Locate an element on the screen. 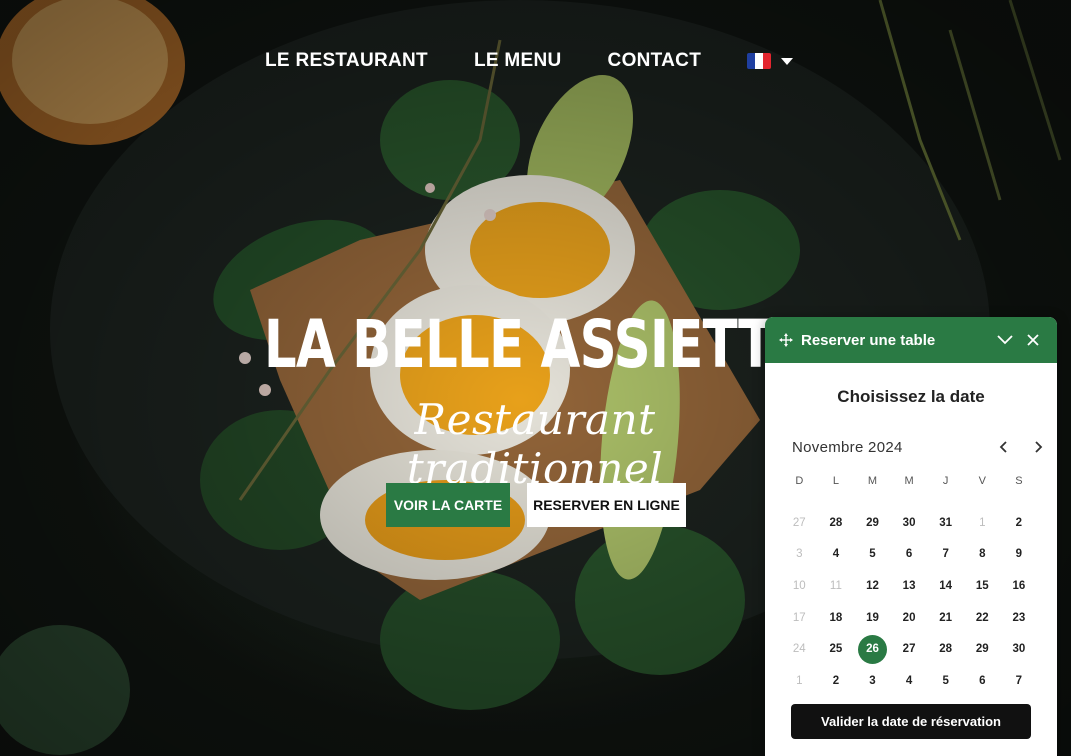 The width and height of the screenshot is (1071, 756). calendar-day: 16 is located at coordinates (1019, 586).